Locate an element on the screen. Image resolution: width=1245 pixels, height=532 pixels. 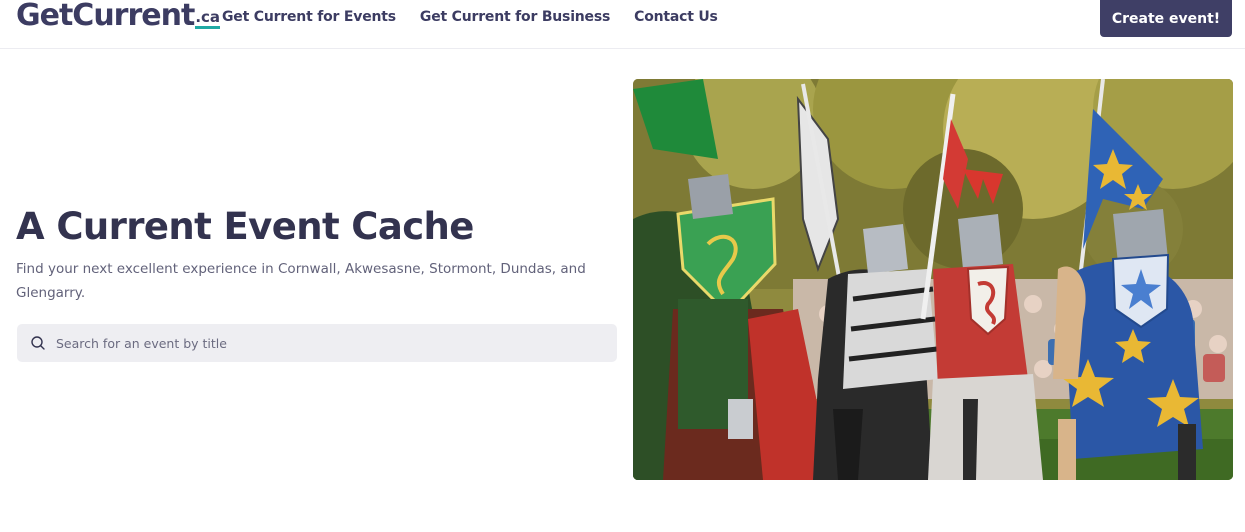
logo-wordmark: GetCurrent is located at coordinates (105, 16).